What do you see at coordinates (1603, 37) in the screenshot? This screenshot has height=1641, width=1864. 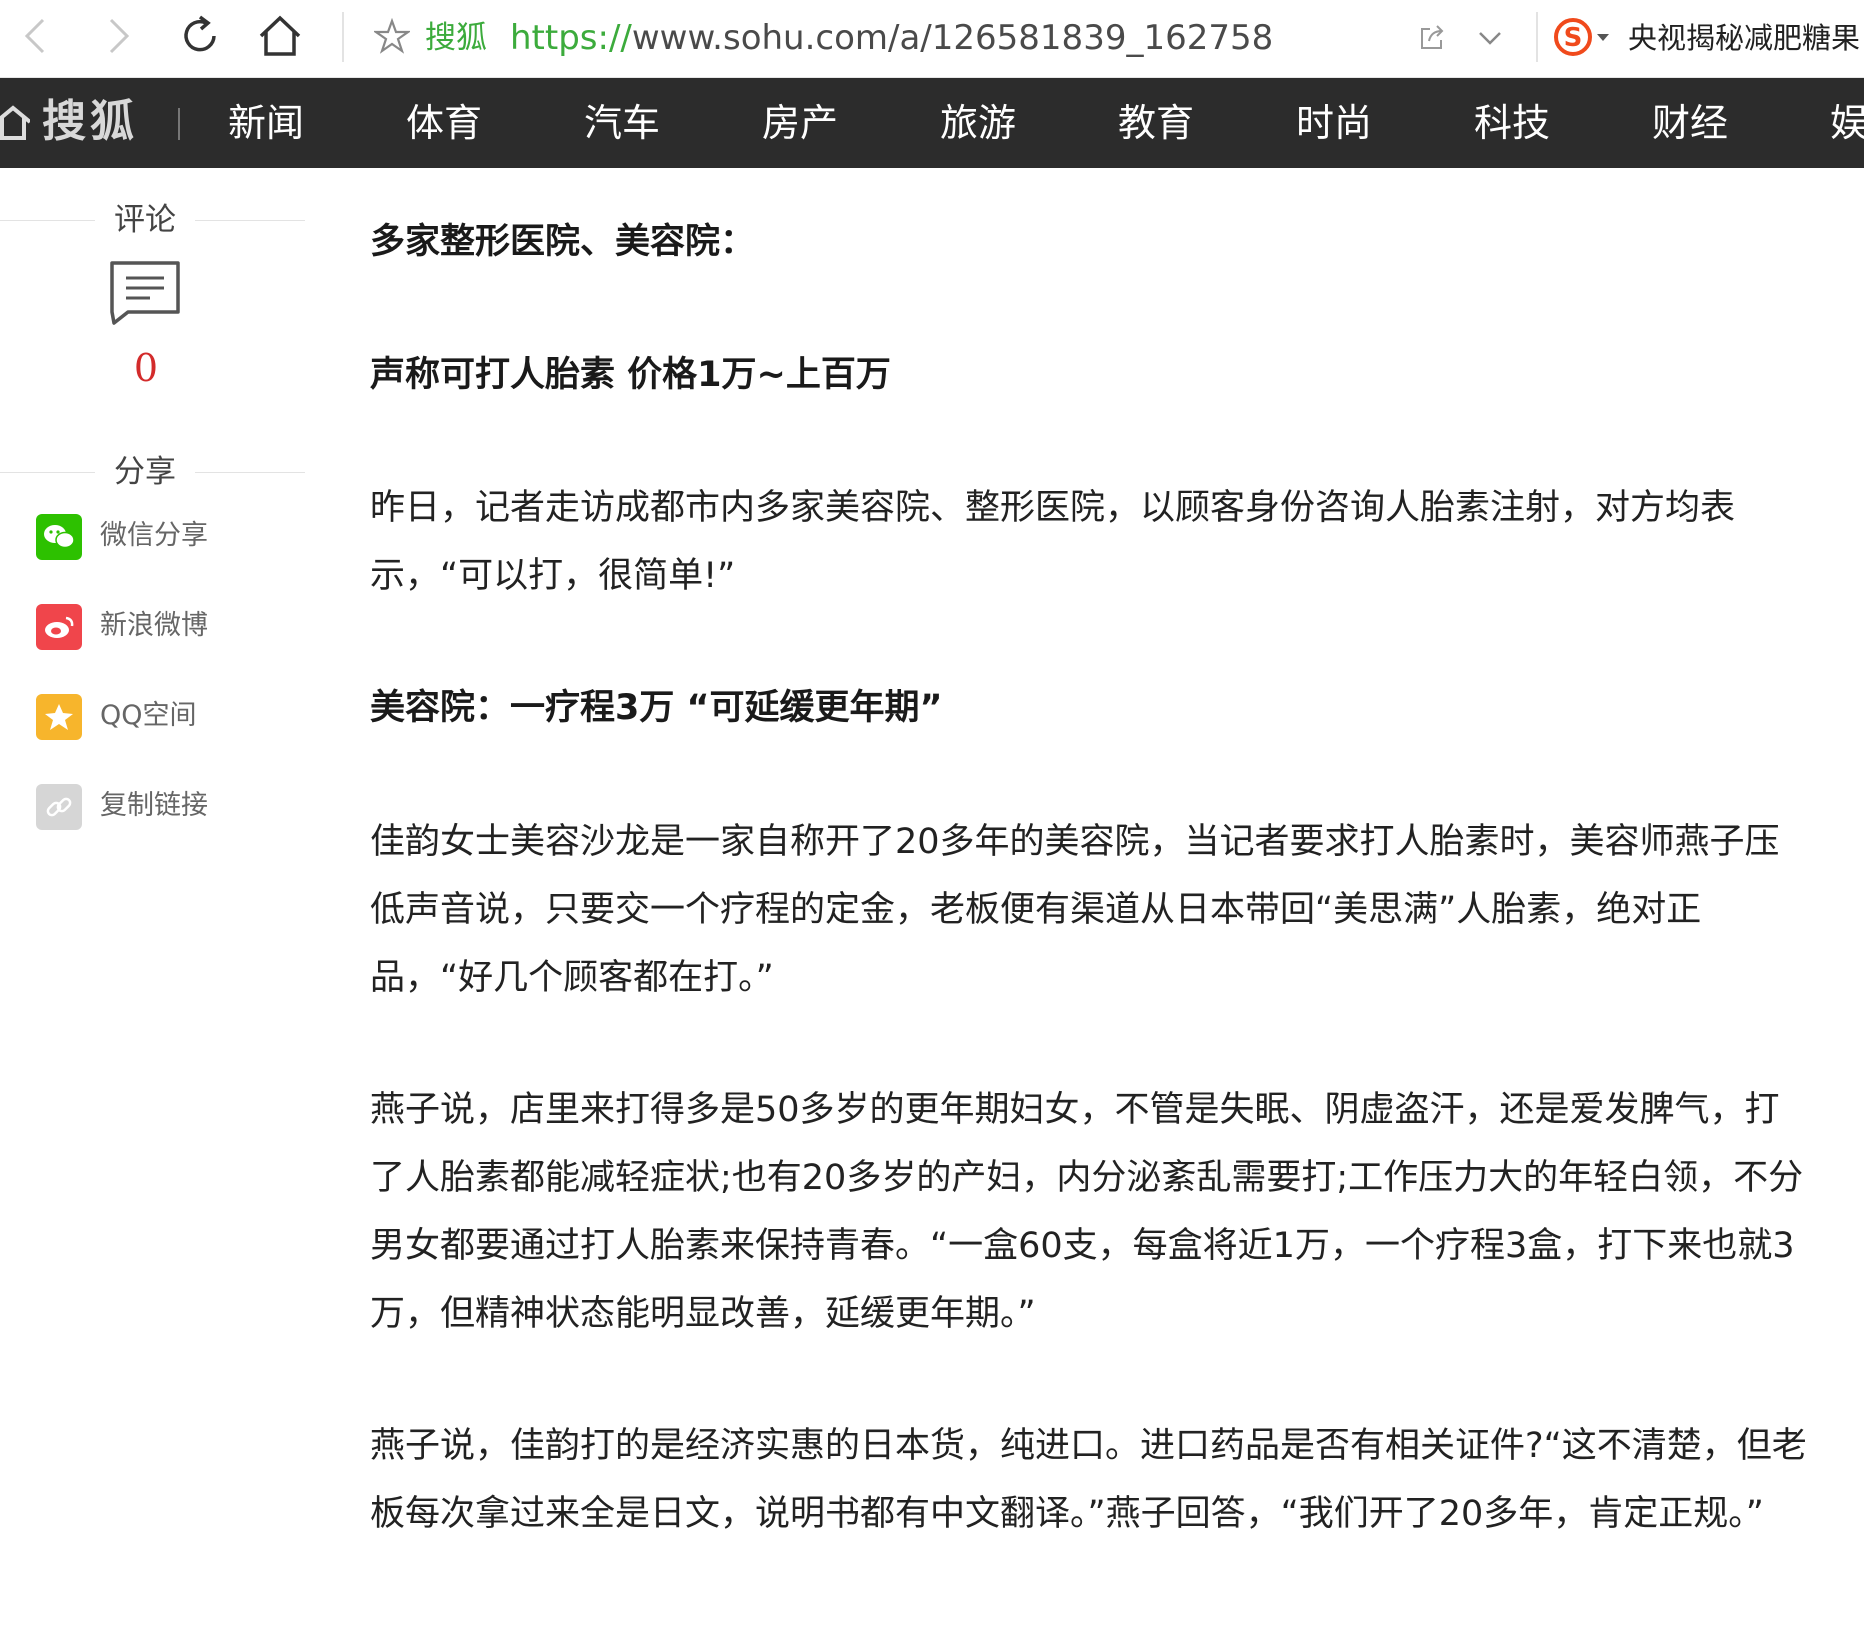 I see `caret-down-icon` at bounding box center [1603, 37].